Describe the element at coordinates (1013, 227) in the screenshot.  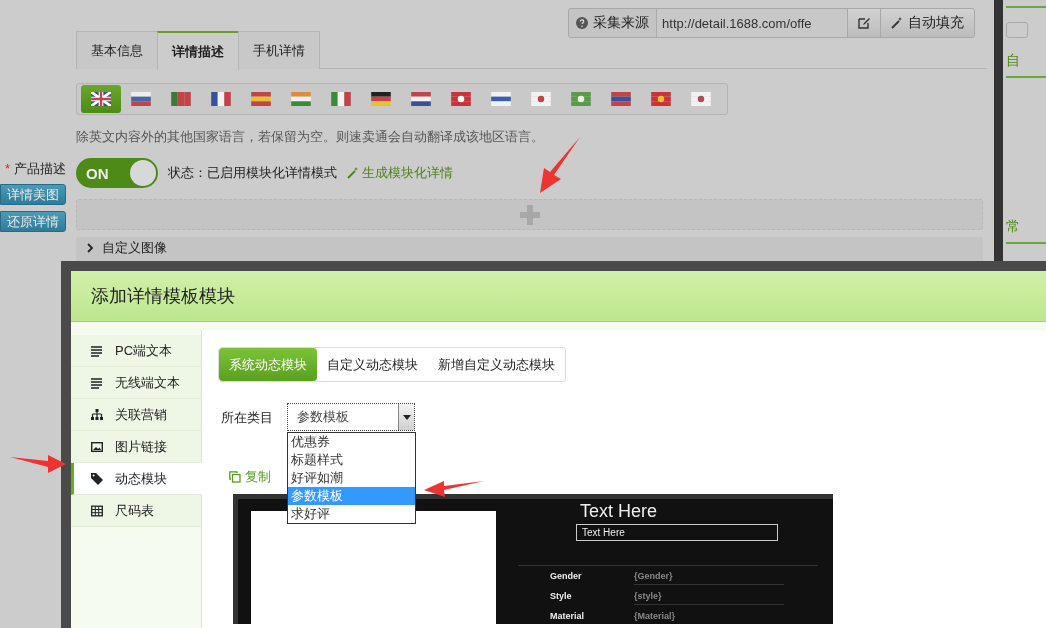
I see `side-text: 常` at that location.